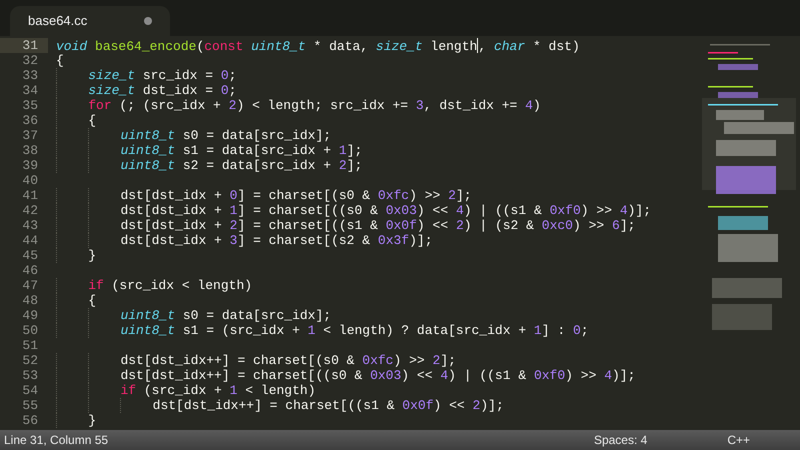  What do you see at coordinates (30, 180) in the screenshot?
I see `line-number: 40` at bounding box center [30, 180].